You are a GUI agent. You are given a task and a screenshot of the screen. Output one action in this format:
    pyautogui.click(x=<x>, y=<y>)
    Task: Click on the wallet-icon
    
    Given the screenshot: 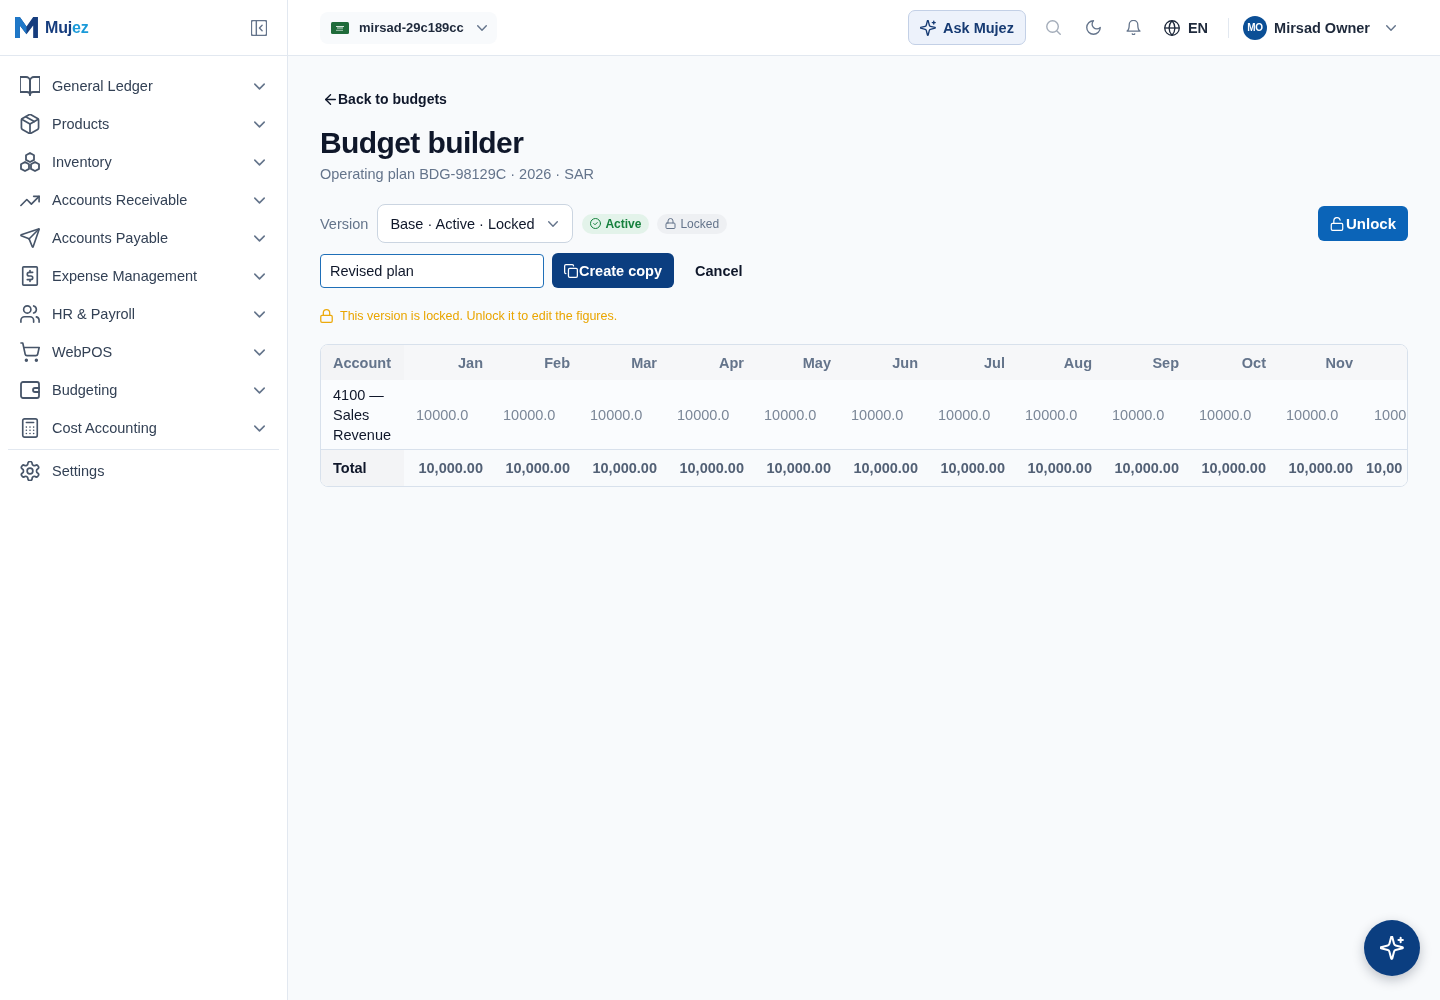 What is the action you would take?
    pyautogui.click(x=30, y=390)
    